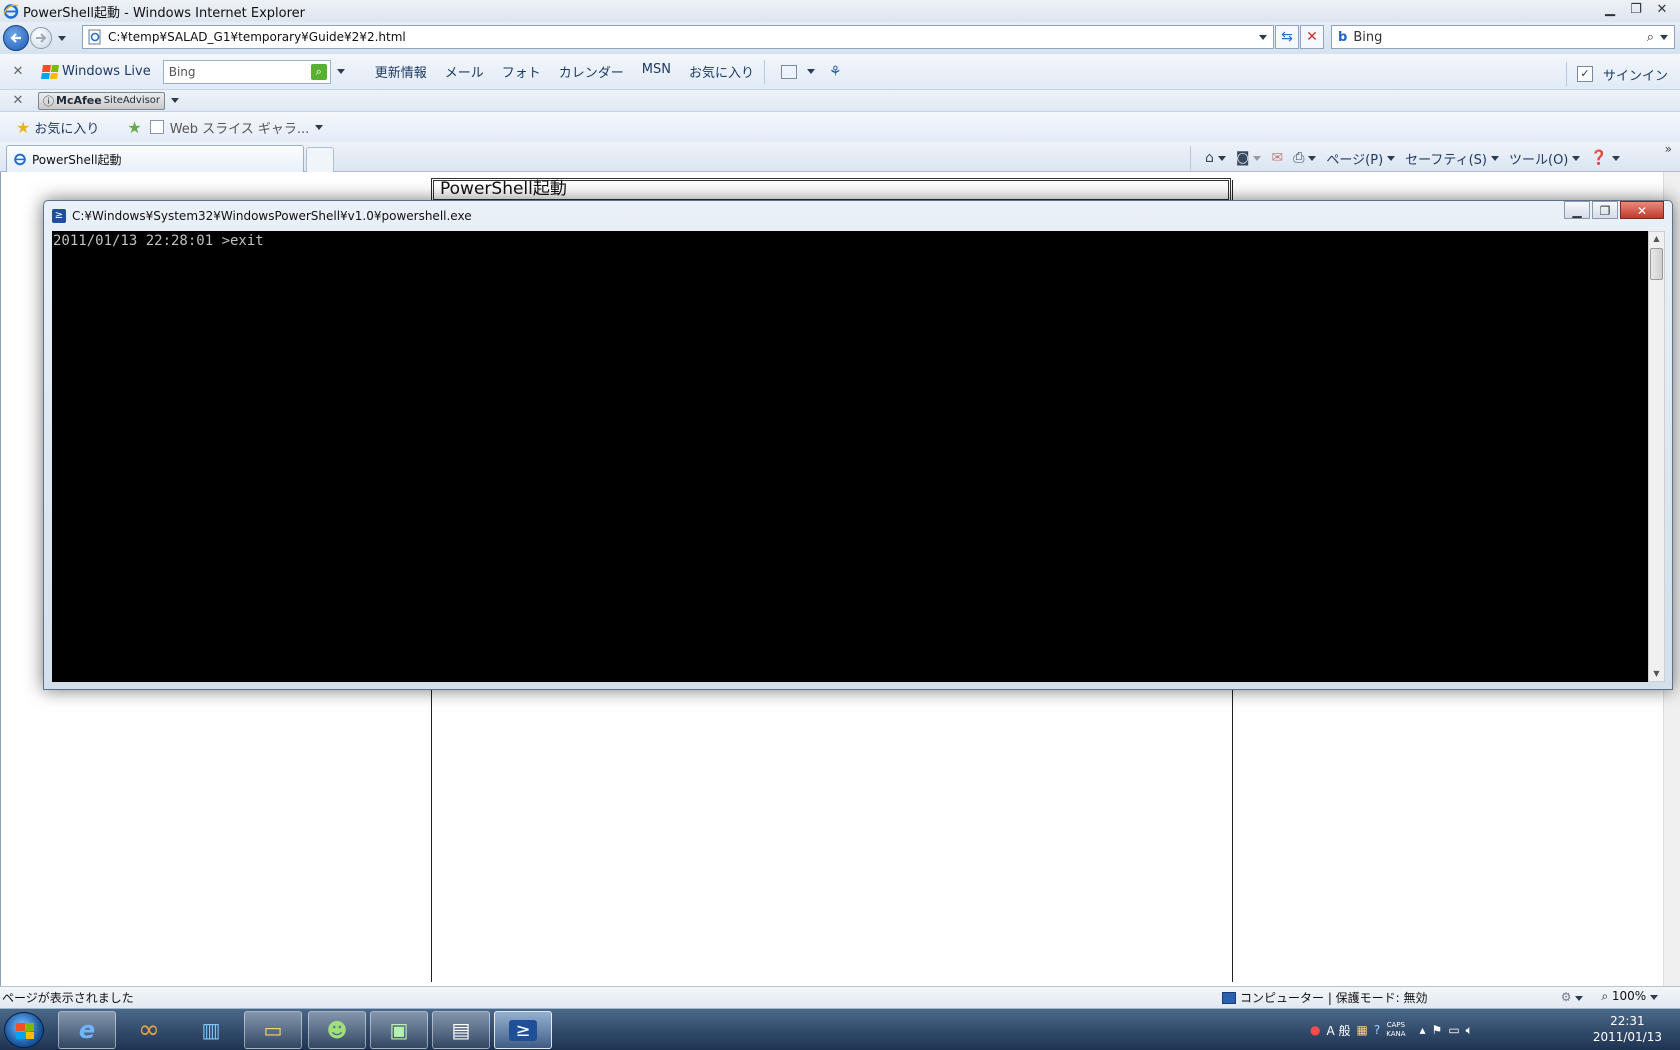 This screenshot has height=1050, width=1680. I want to click on page-menu-label: ページ(P), so click(1355, 160).